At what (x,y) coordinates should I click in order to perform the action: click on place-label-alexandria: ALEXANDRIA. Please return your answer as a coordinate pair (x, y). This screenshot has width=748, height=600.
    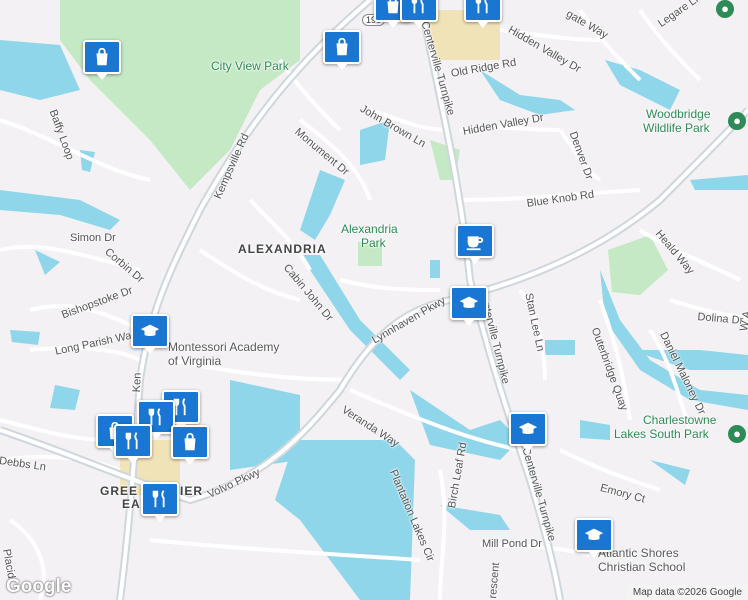
    Looking at the image, I should click on (282, 249).